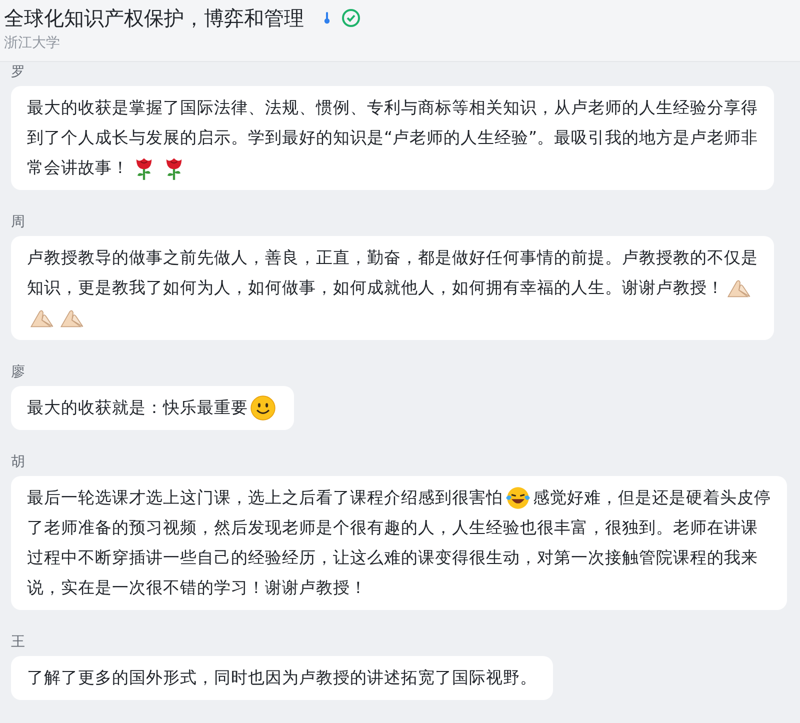 The image size is (800, 723). What do you see at coordinates (18, 222) in the screenshot?
I see `sender-name: 周` at bounding box center [18, 222].